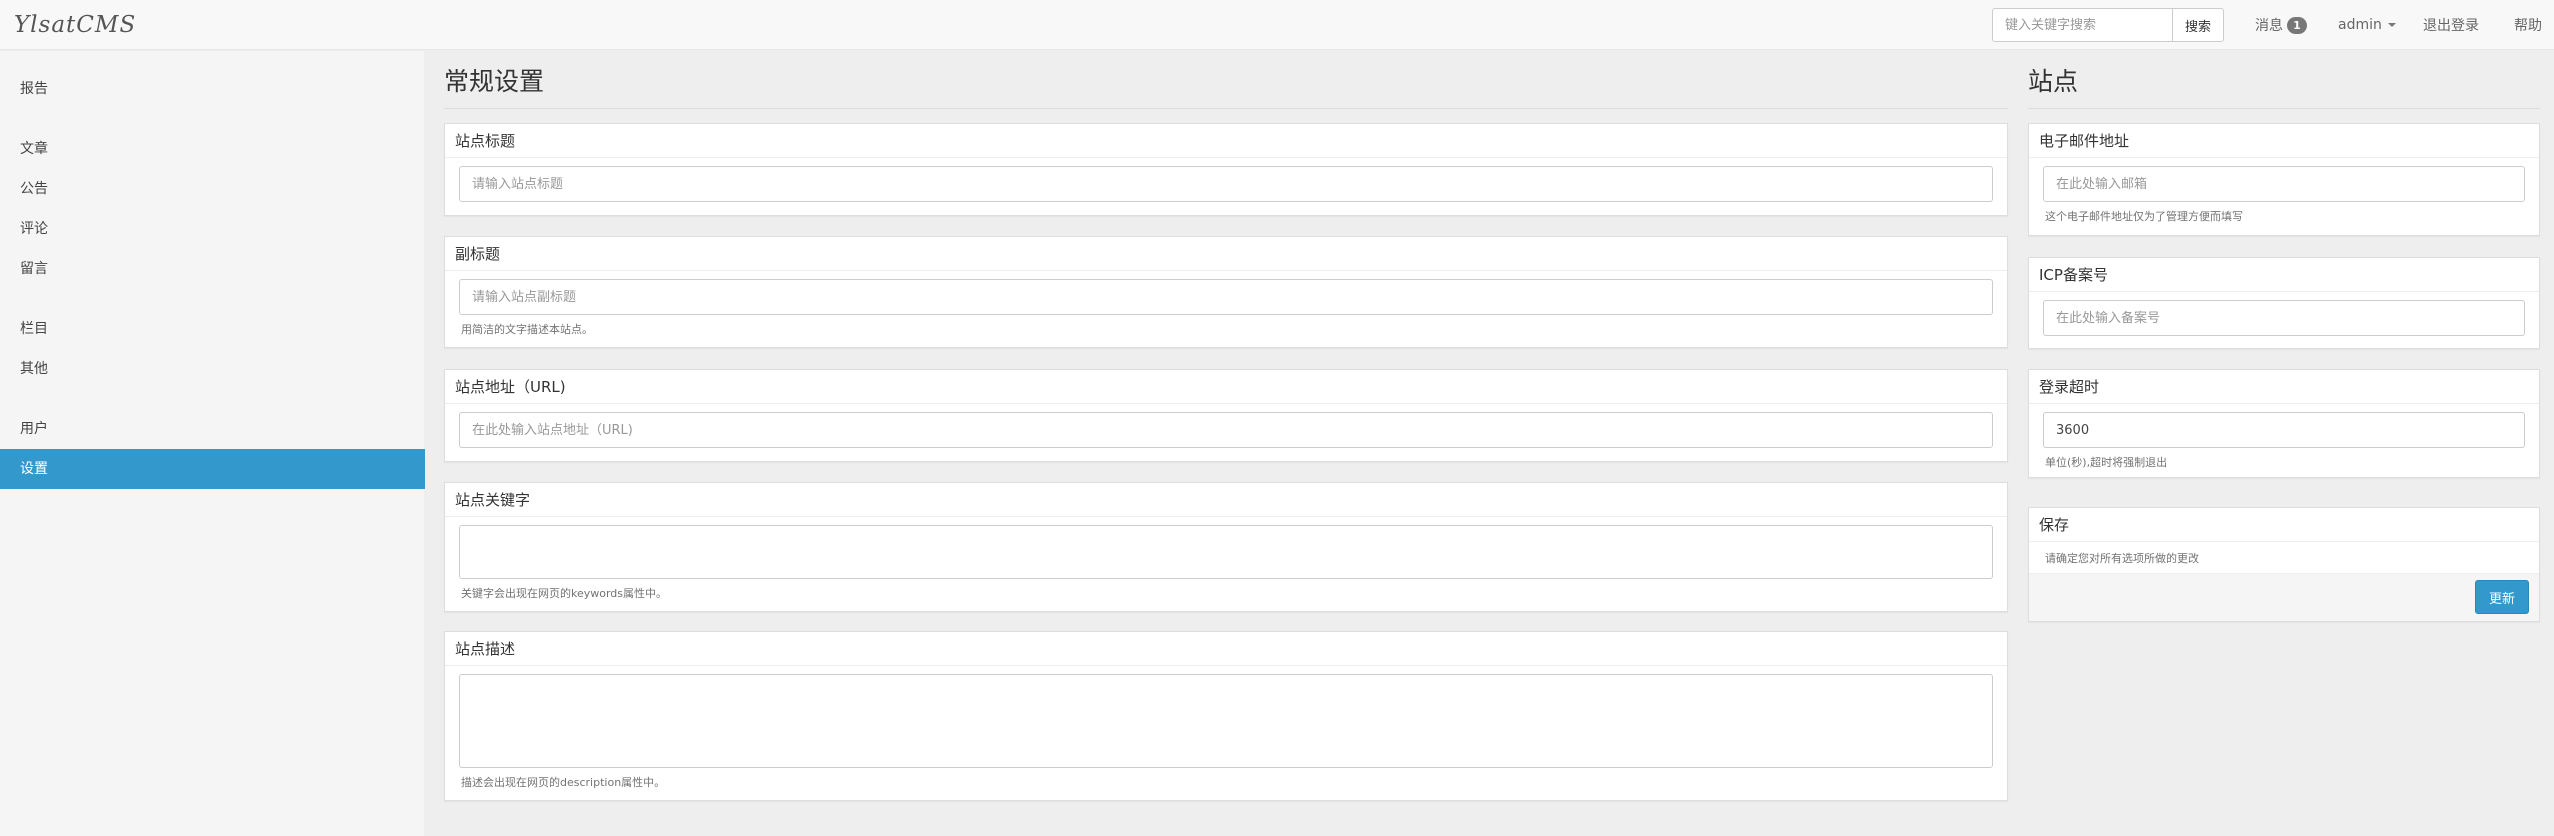 The width and height of the screenshot is (2554, 836). I want to click on save-footer: 更新, so click(2284, 597).